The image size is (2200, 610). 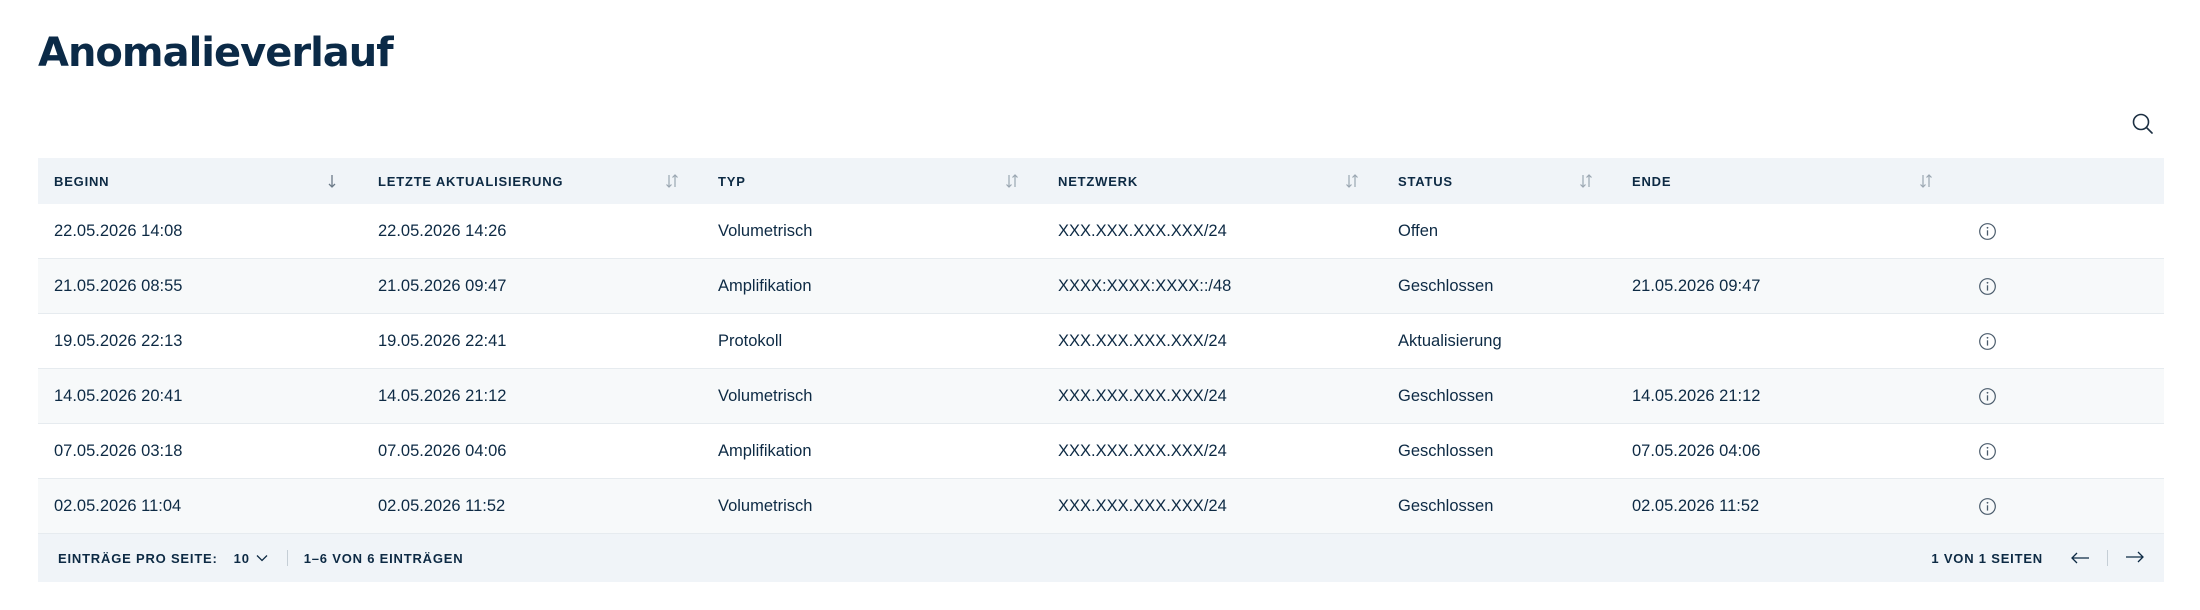 I want to click on cell-letzte-aktualisierung: 22.05.2026 14:26, so click(x=442, y=230).